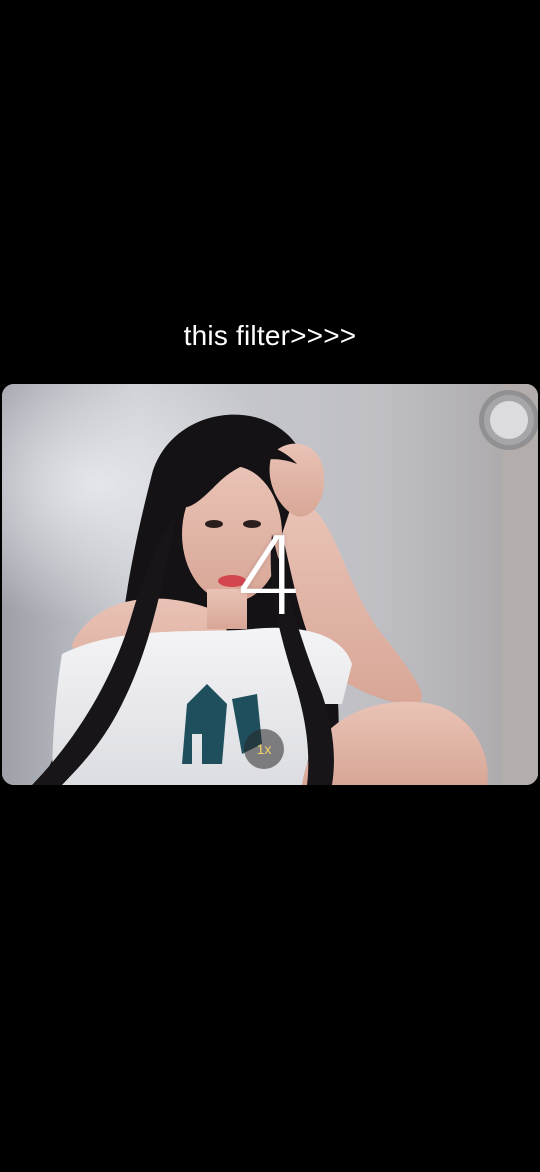 The image size is (540, 1172). Describe the element at coordinates (264, 749) in the screenshot. I see `zoom-button: 1x` at that location.